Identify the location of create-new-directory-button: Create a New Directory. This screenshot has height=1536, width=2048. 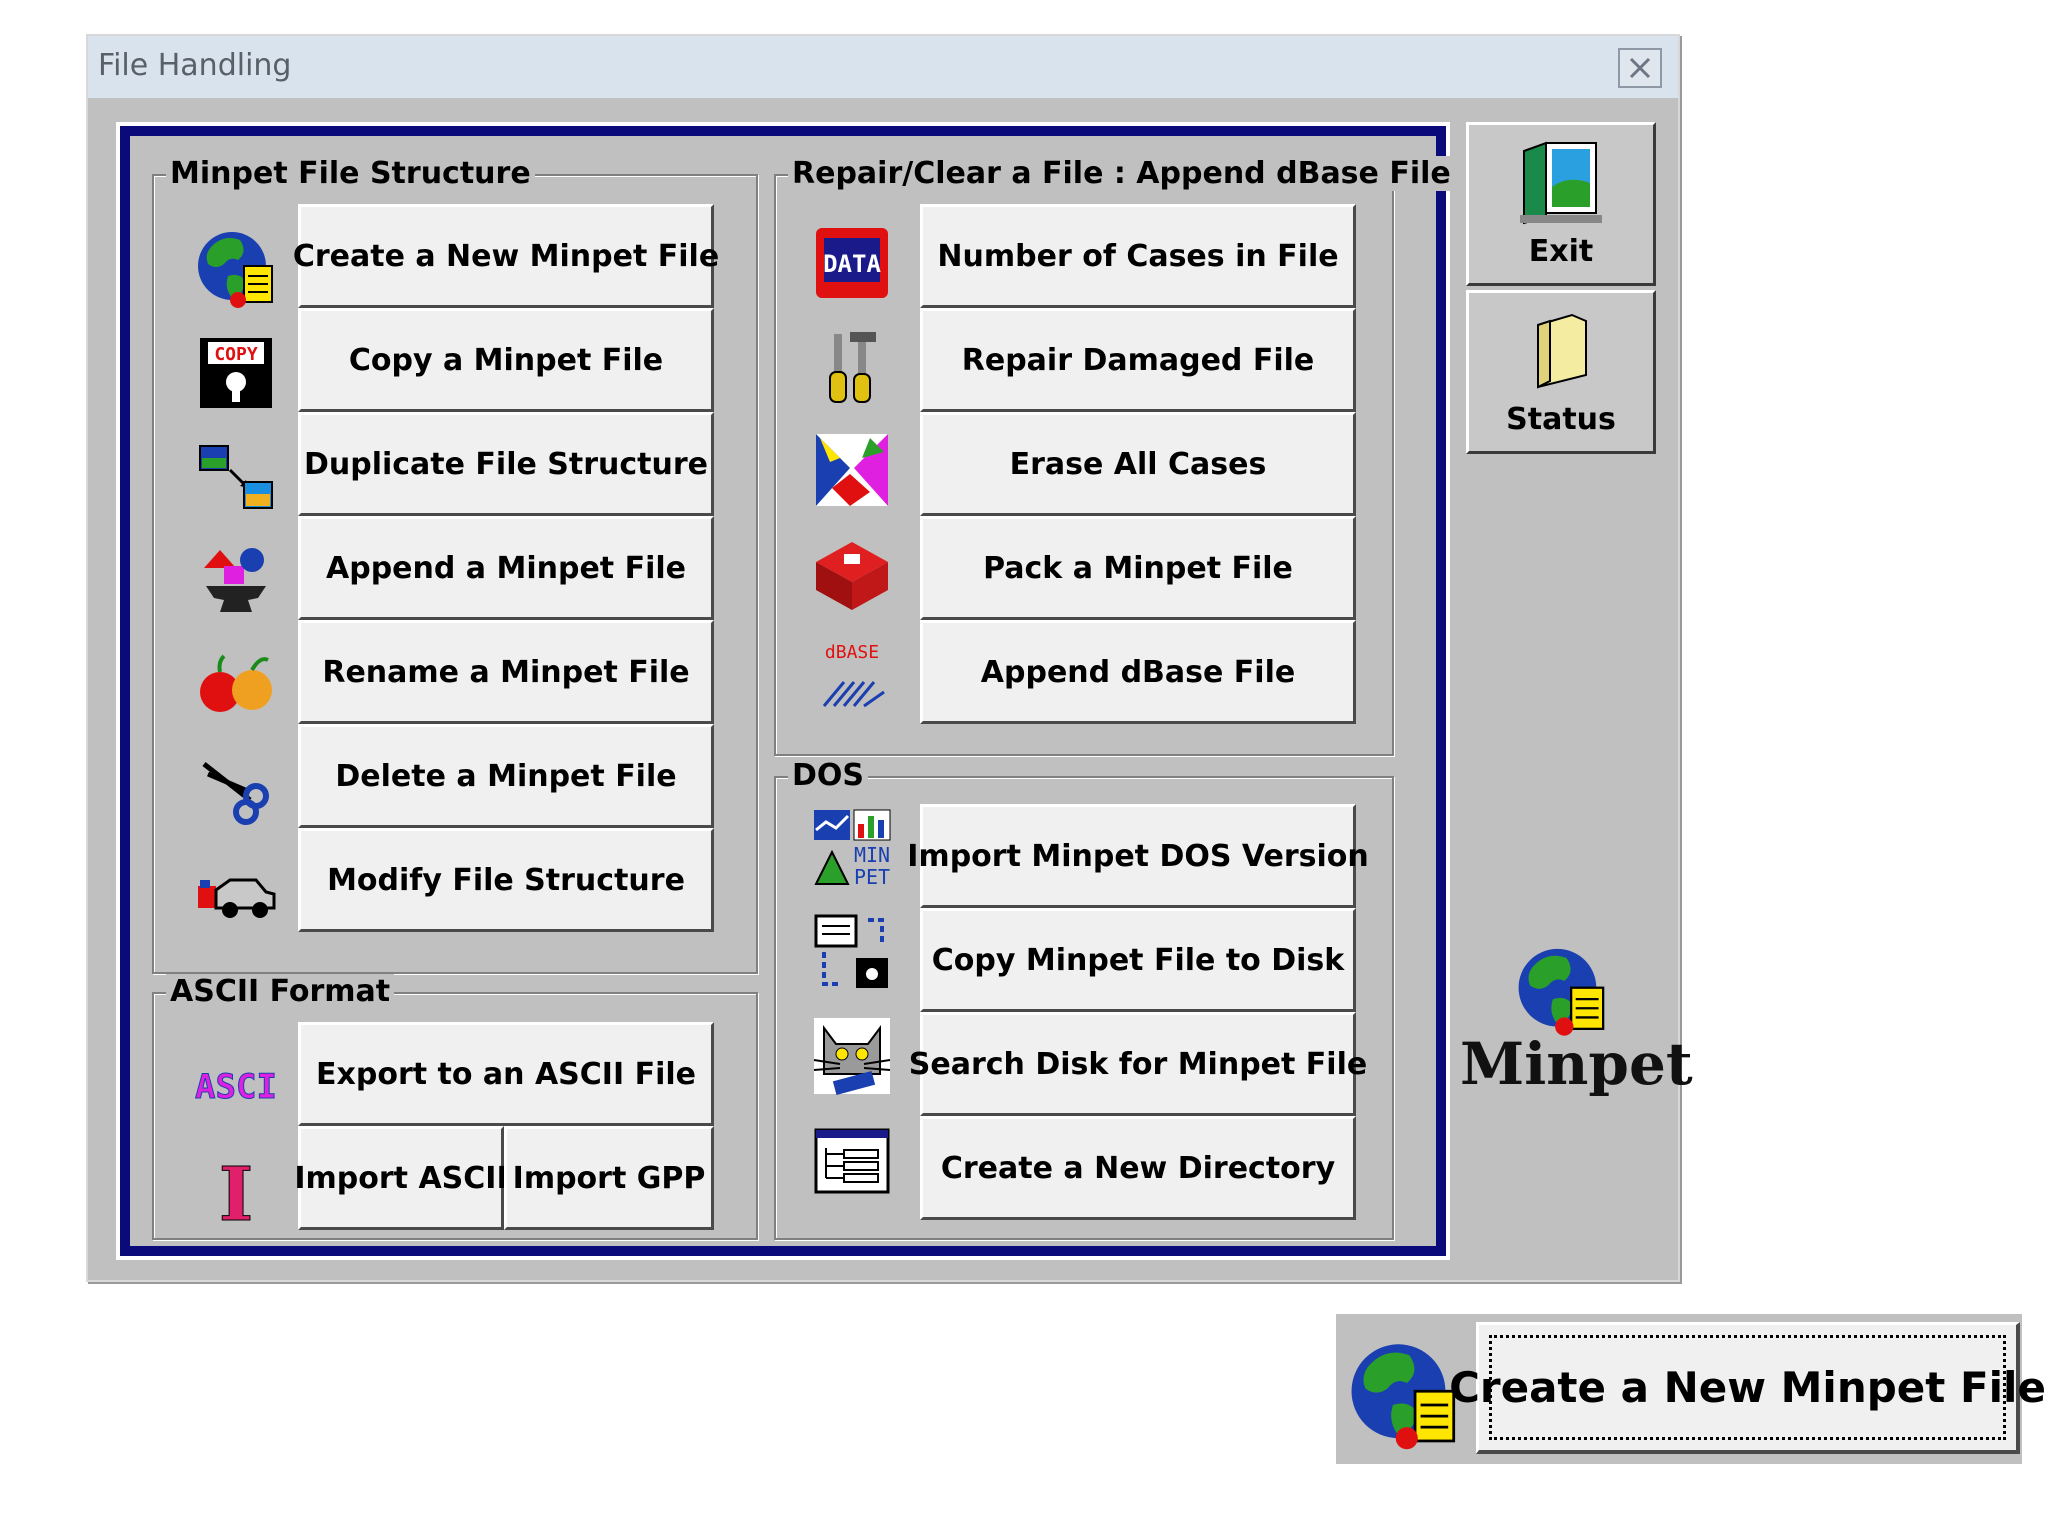
(1138, 1168).